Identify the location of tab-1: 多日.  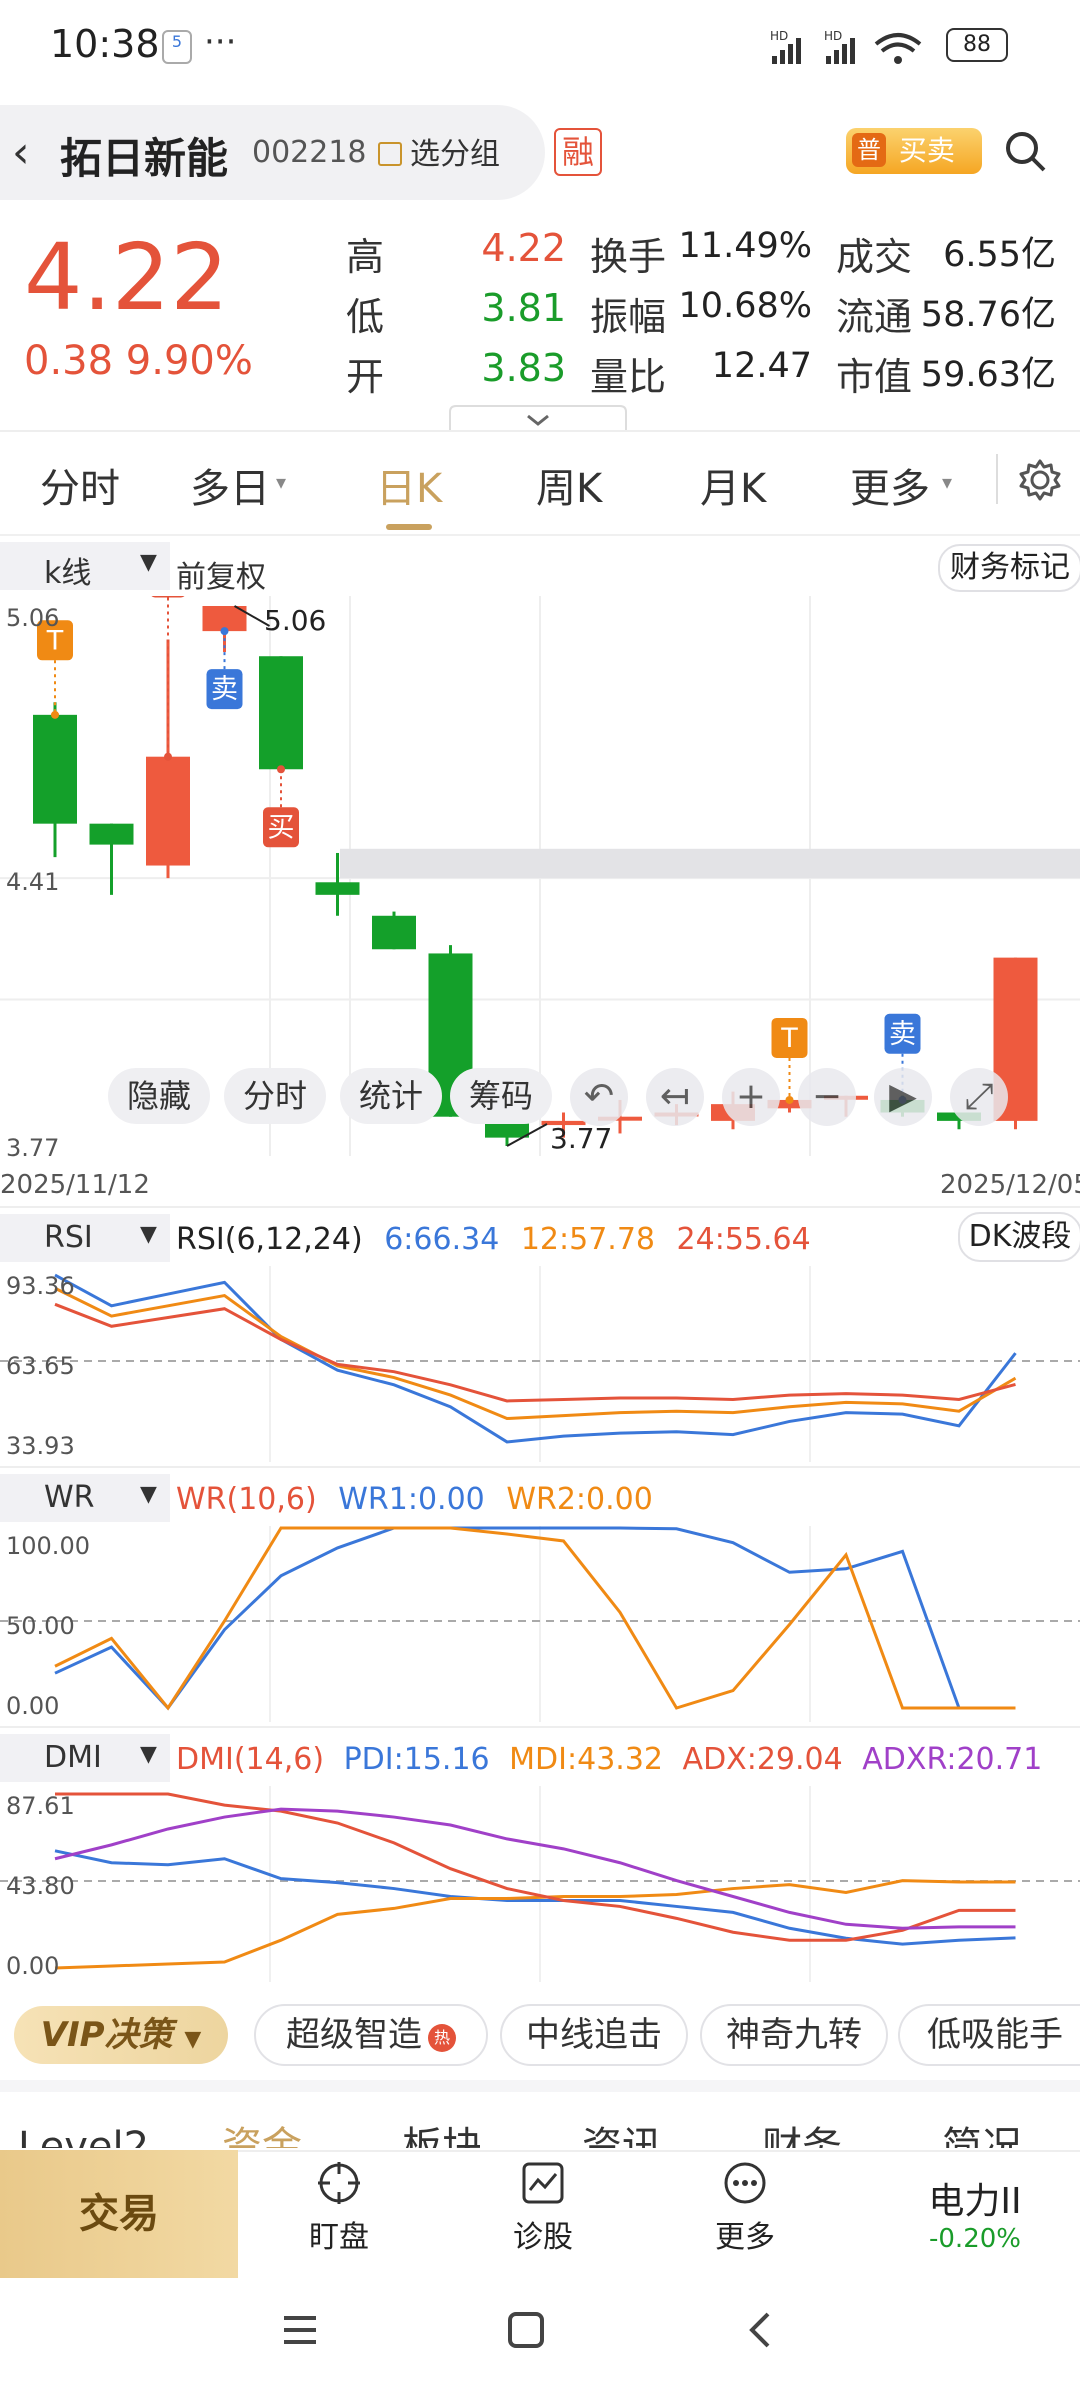
(230, 485).